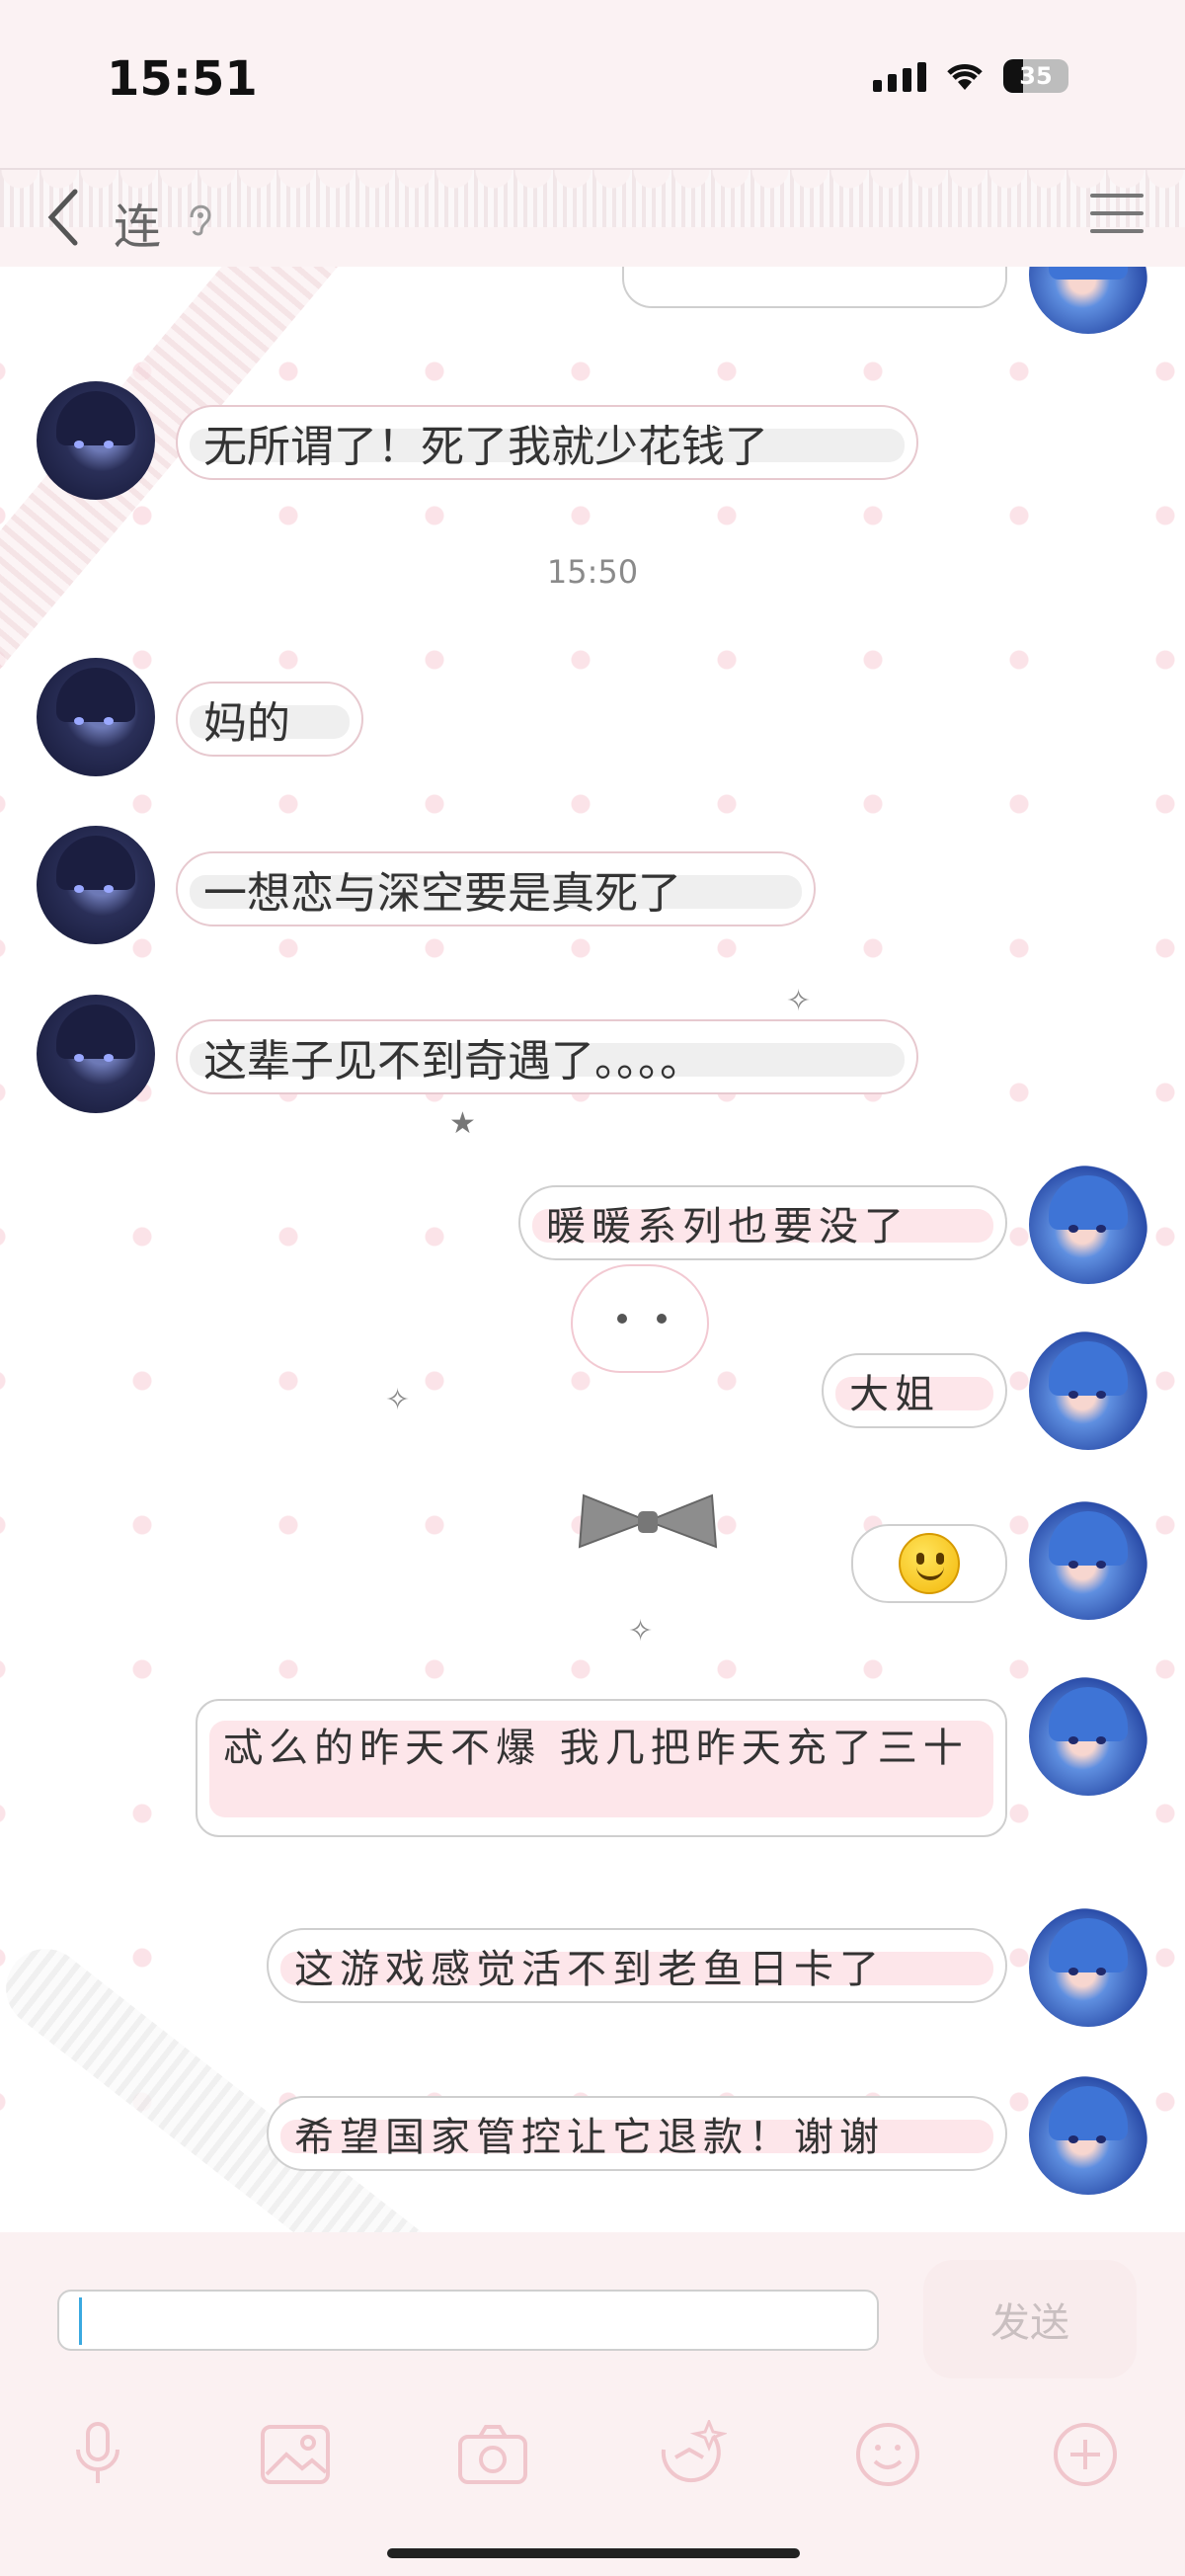  I want to click on message-bubble: 无所谓了！死了我就少花钱了, so click(547, 442).